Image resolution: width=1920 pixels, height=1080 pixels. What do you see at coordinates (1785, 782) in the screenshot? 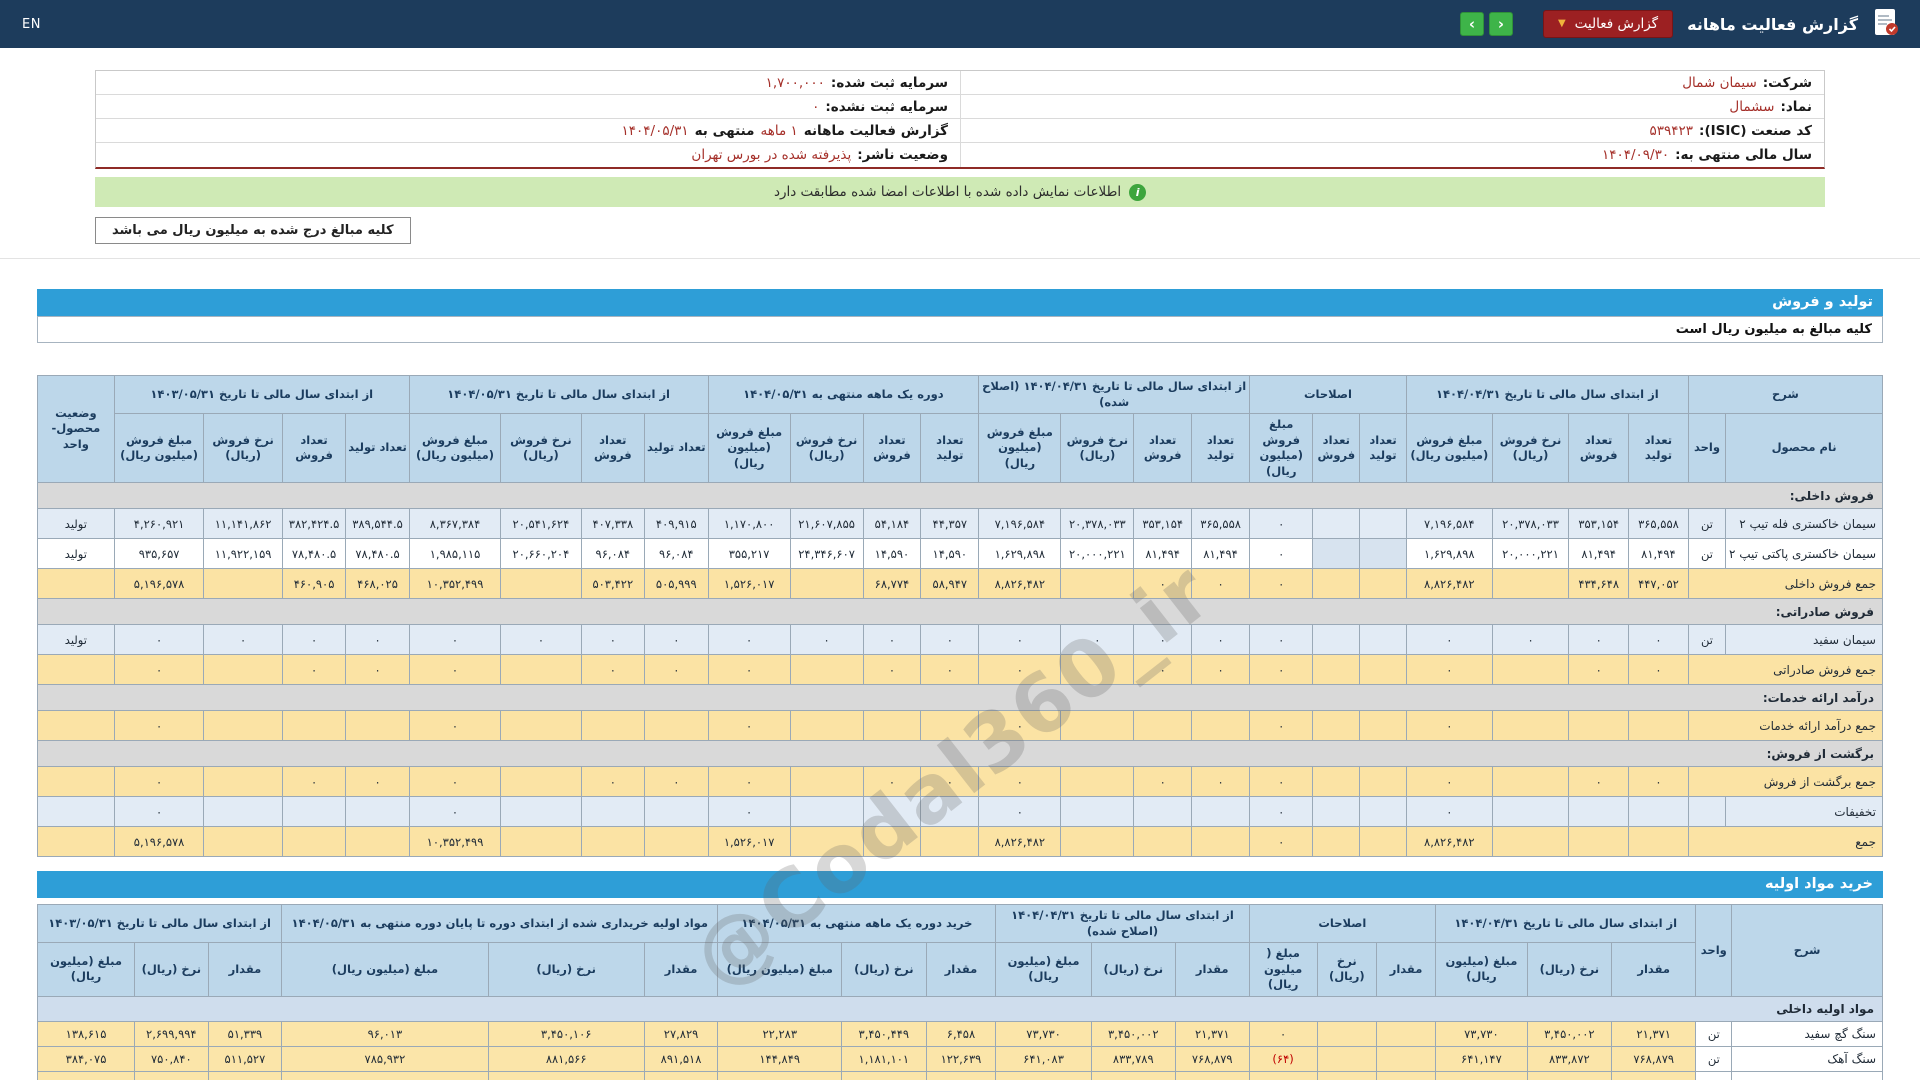
I see `cell: جمع برگشت از فروش` at bounding box center [1785, 782].